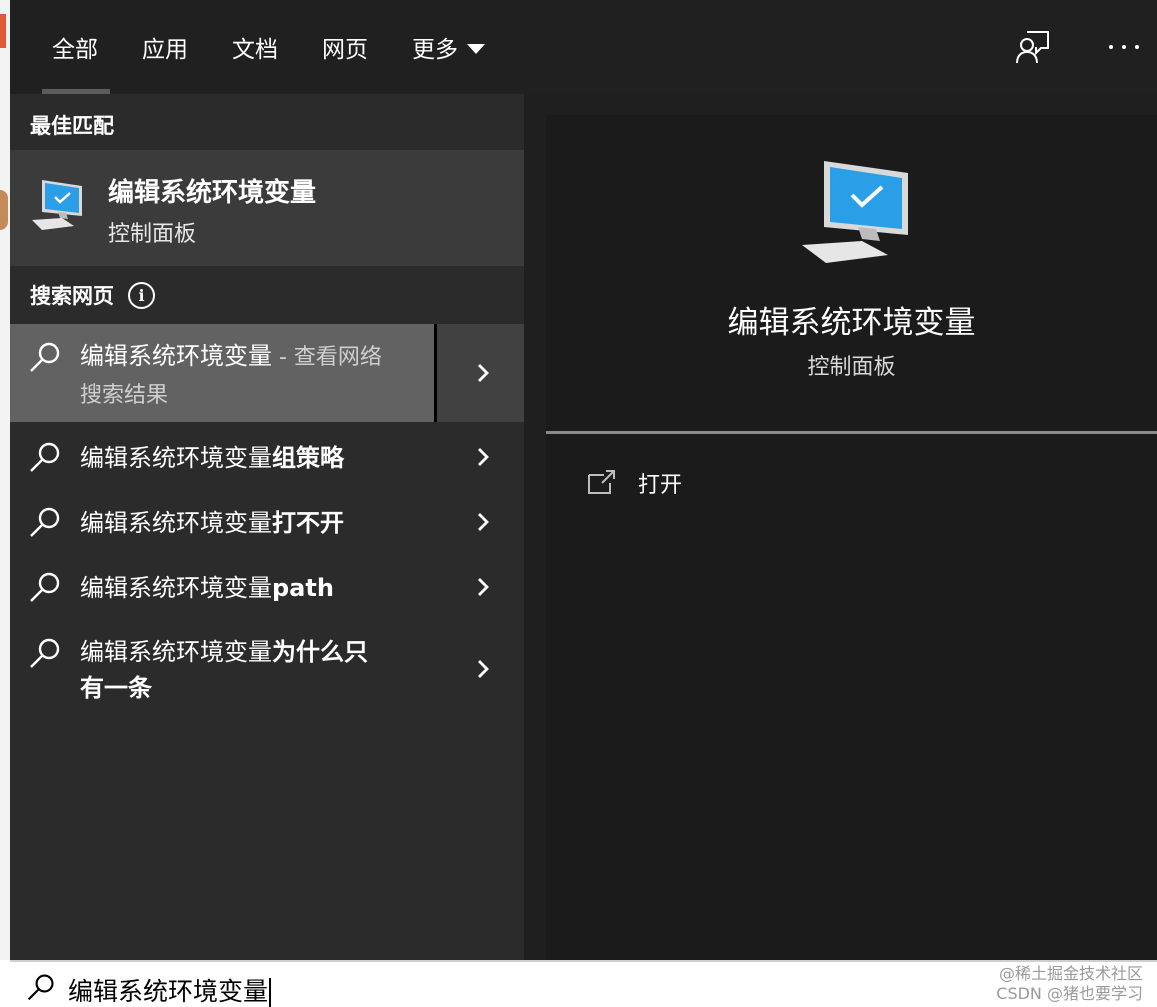 The height and width of the screenshot is (1007, 1157). What do you see at coordinates (345, 47) in the screenshot?
I see `tab-web: 网页` at bounding box center [345, 47].